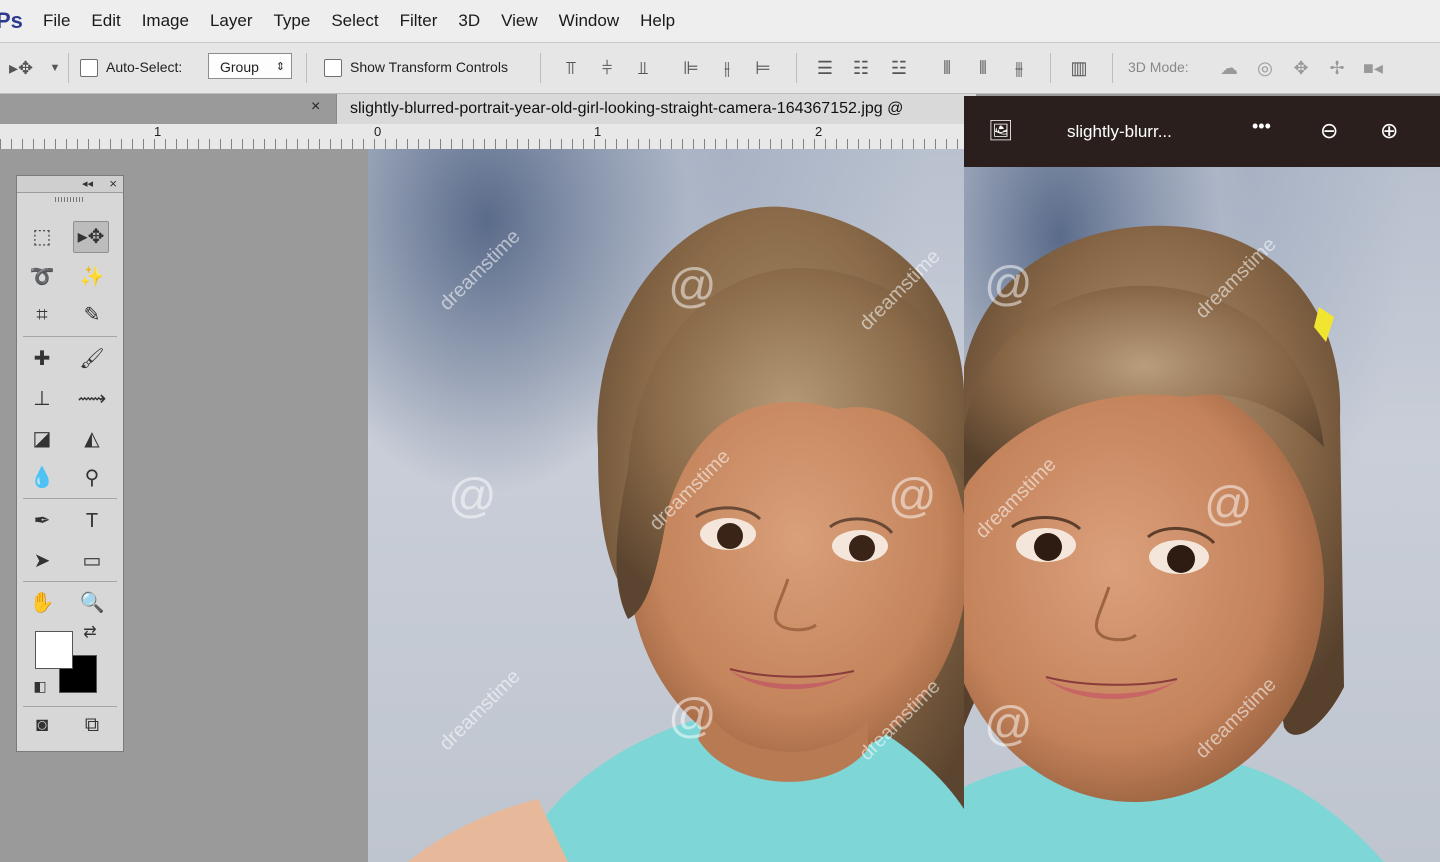 The image size is (1440, 862). I want to click on auto-select-dropdown: Group ⇕, so click(250, 66).